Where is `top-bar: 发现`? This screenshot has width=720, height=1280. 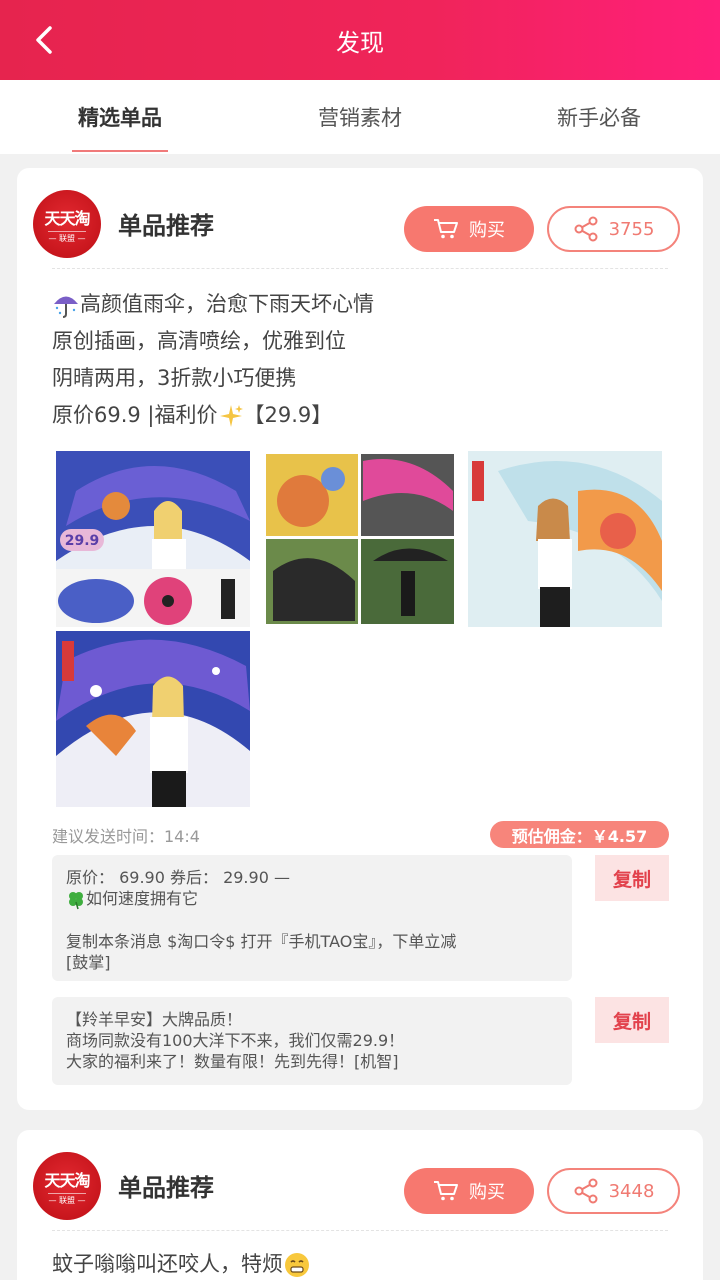 top-bar: 发现 is located at coordinates (360, 40).